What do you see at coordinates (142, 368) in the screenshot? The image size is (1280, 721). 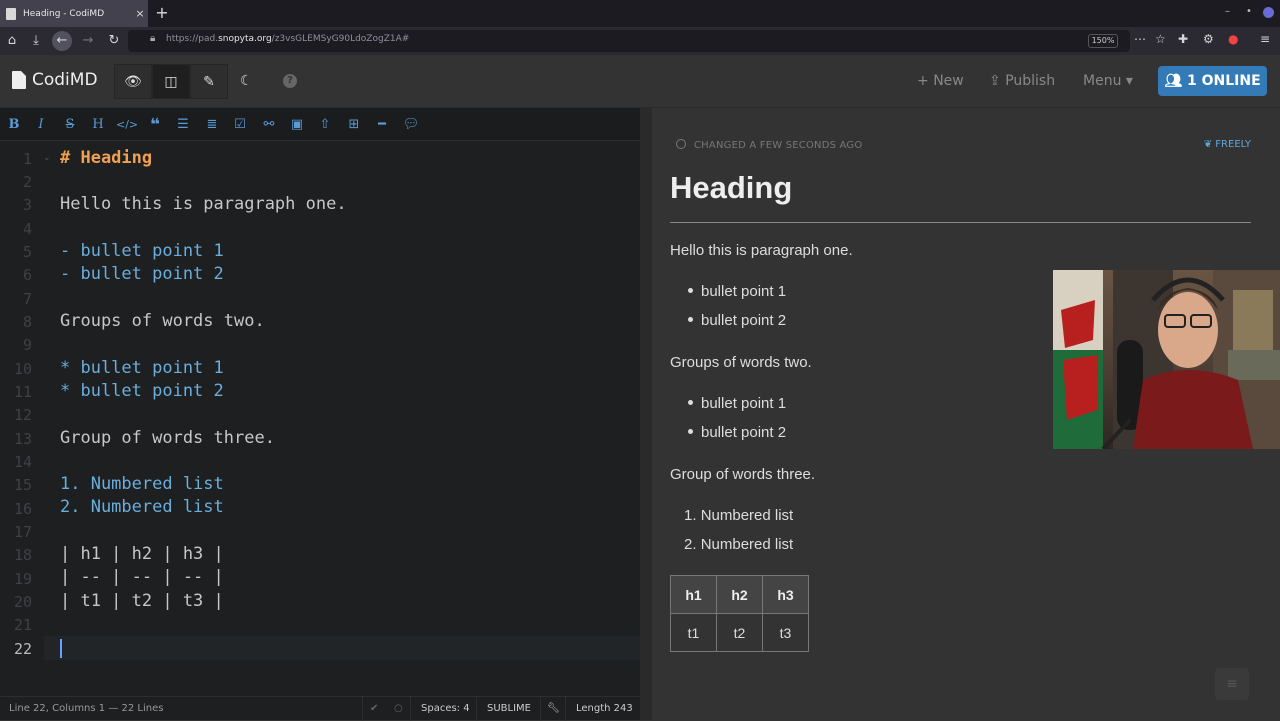 I see `code-line: * bullet point 1` at bounding box center [142, 368].